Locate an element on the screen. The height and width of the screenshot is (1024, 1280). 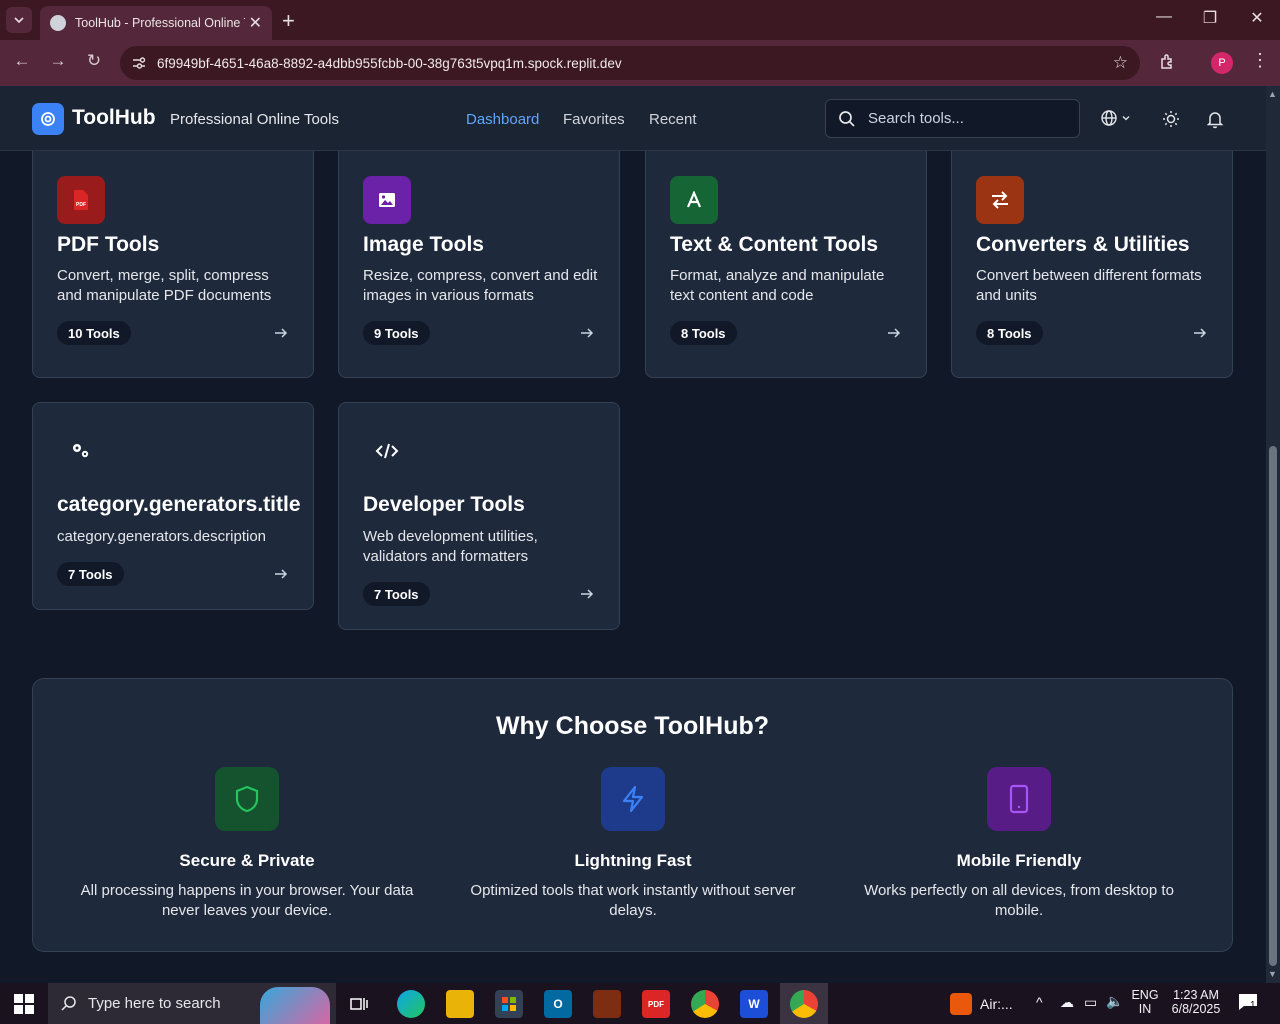
chevron-down-icon is located at coordinates (1126, 118).